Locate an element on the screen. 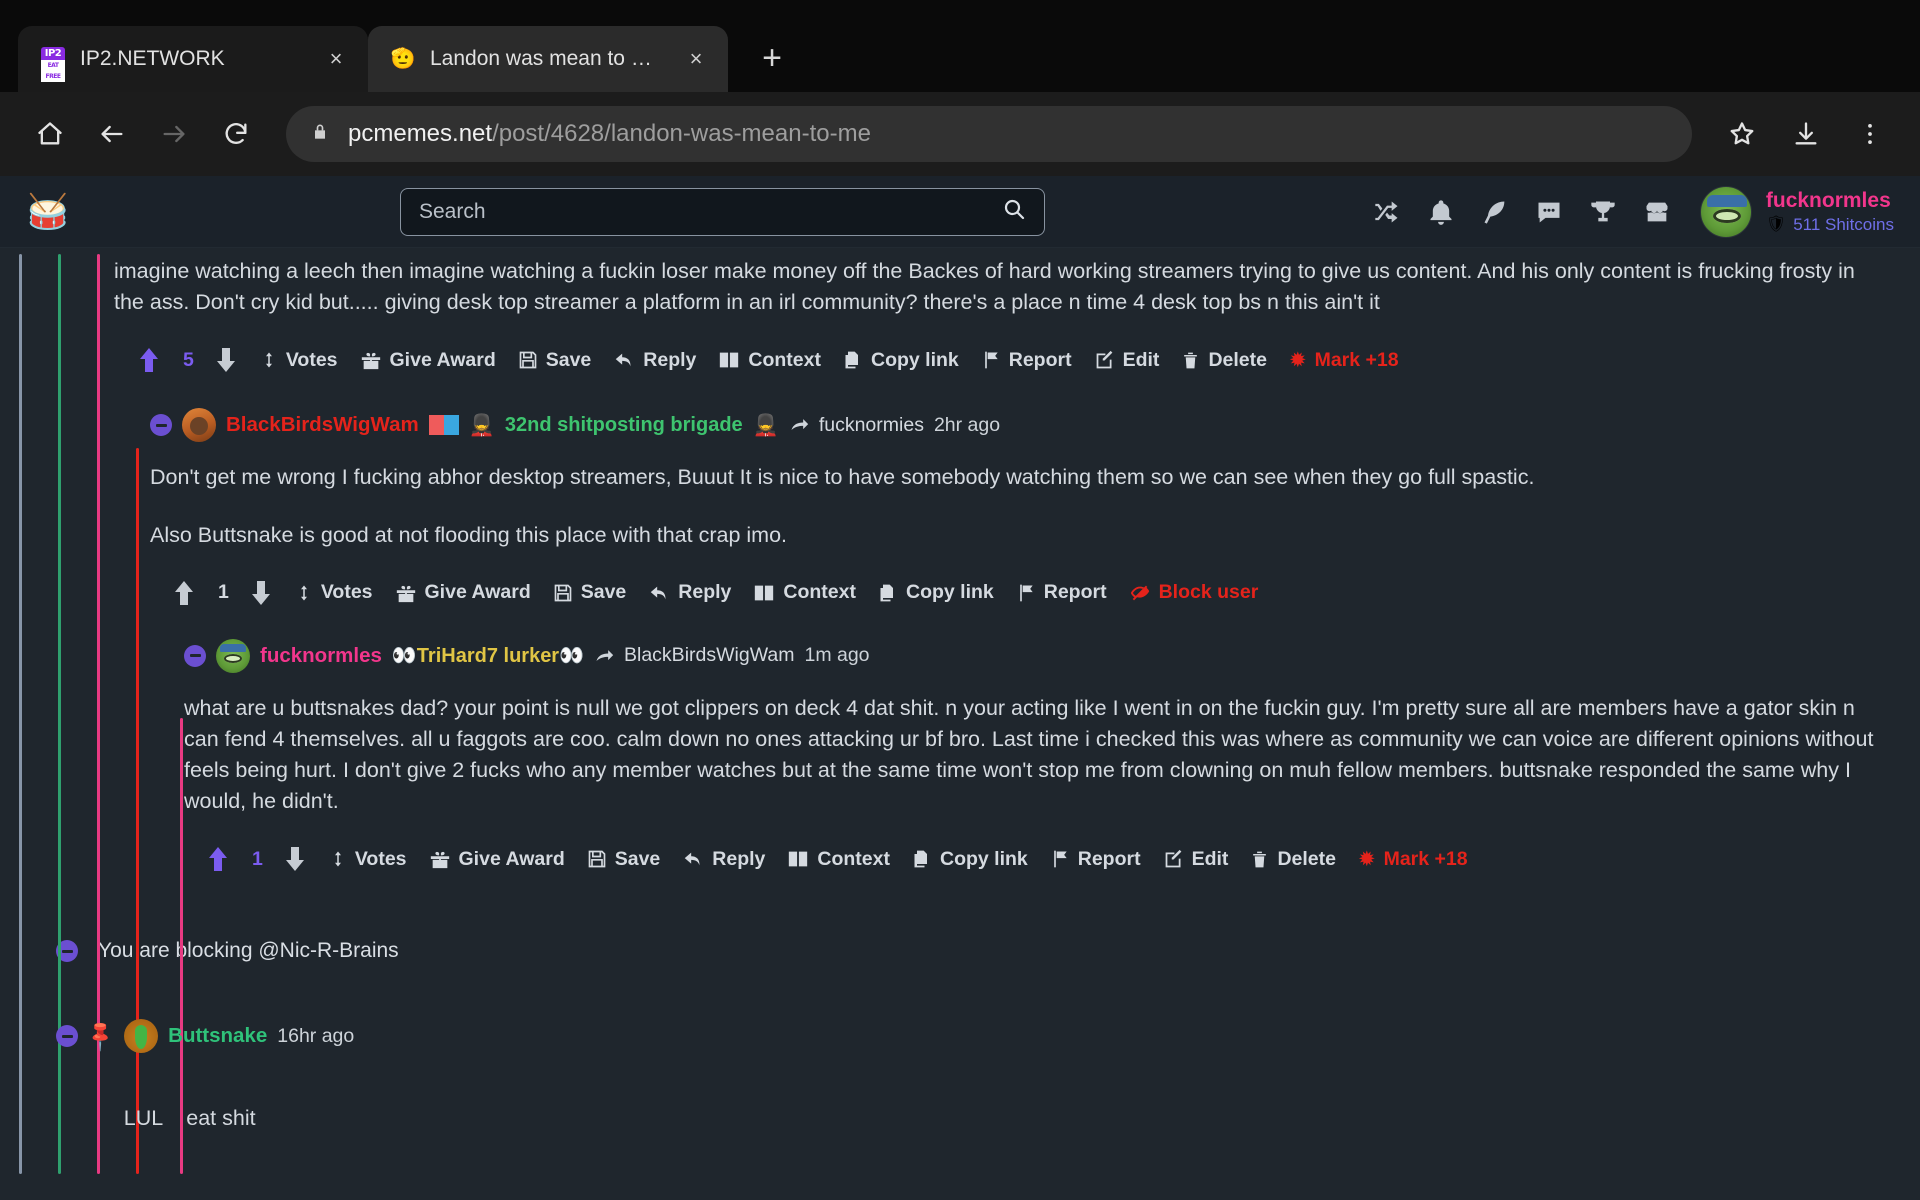  browser-tab-landon-was-mean-to-me: 🫡 Landon was mean to me : × is located at coordinates (548, 59).